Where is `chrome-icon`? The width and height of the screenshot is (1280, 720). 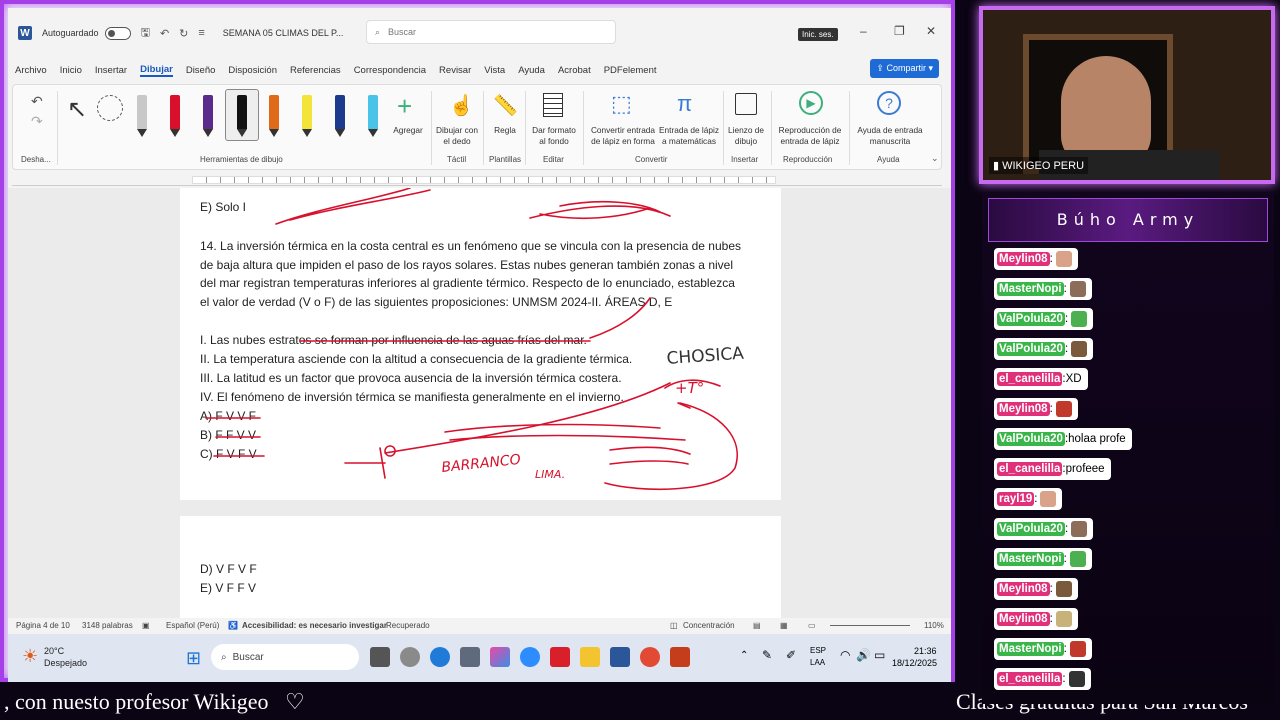
chrome-icon is located at coordinates (650, 657).